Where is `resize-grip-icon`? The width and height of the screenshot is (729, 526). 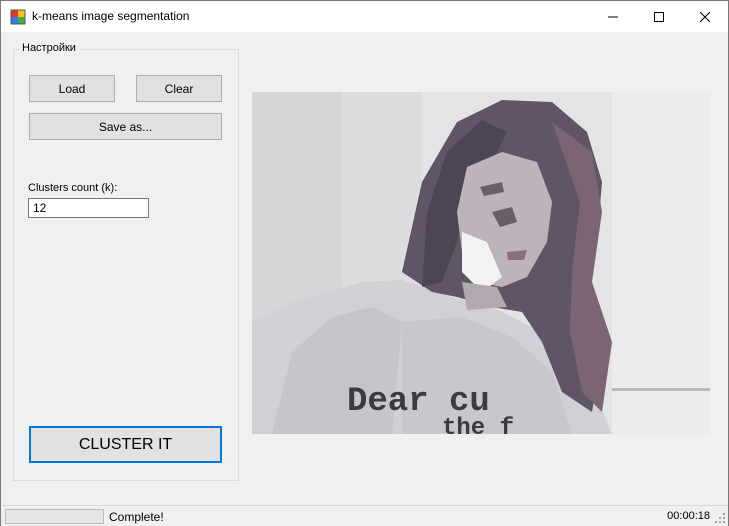 resize-grip-icon is located at coordinates (720, 518).